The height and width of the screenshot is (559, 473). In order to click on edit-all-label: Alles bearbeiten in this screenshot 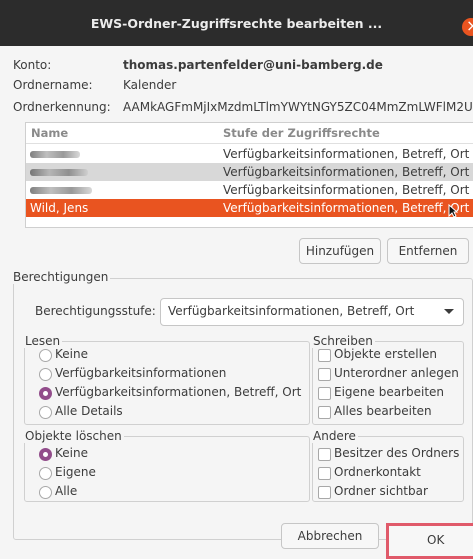, I will do `click(383, 411)`.